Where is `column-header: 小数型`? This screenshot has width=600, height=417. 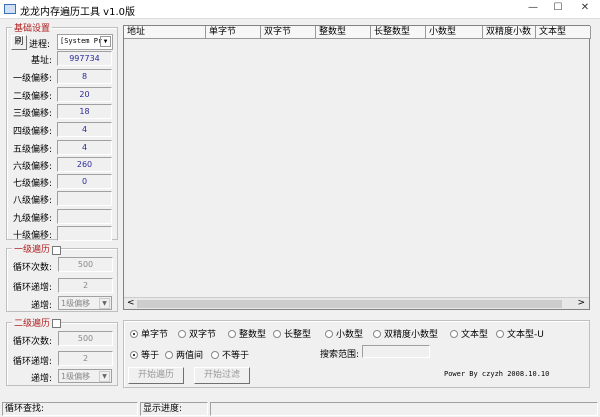 column-header: 小数型 is located at coordinates (454, 32).